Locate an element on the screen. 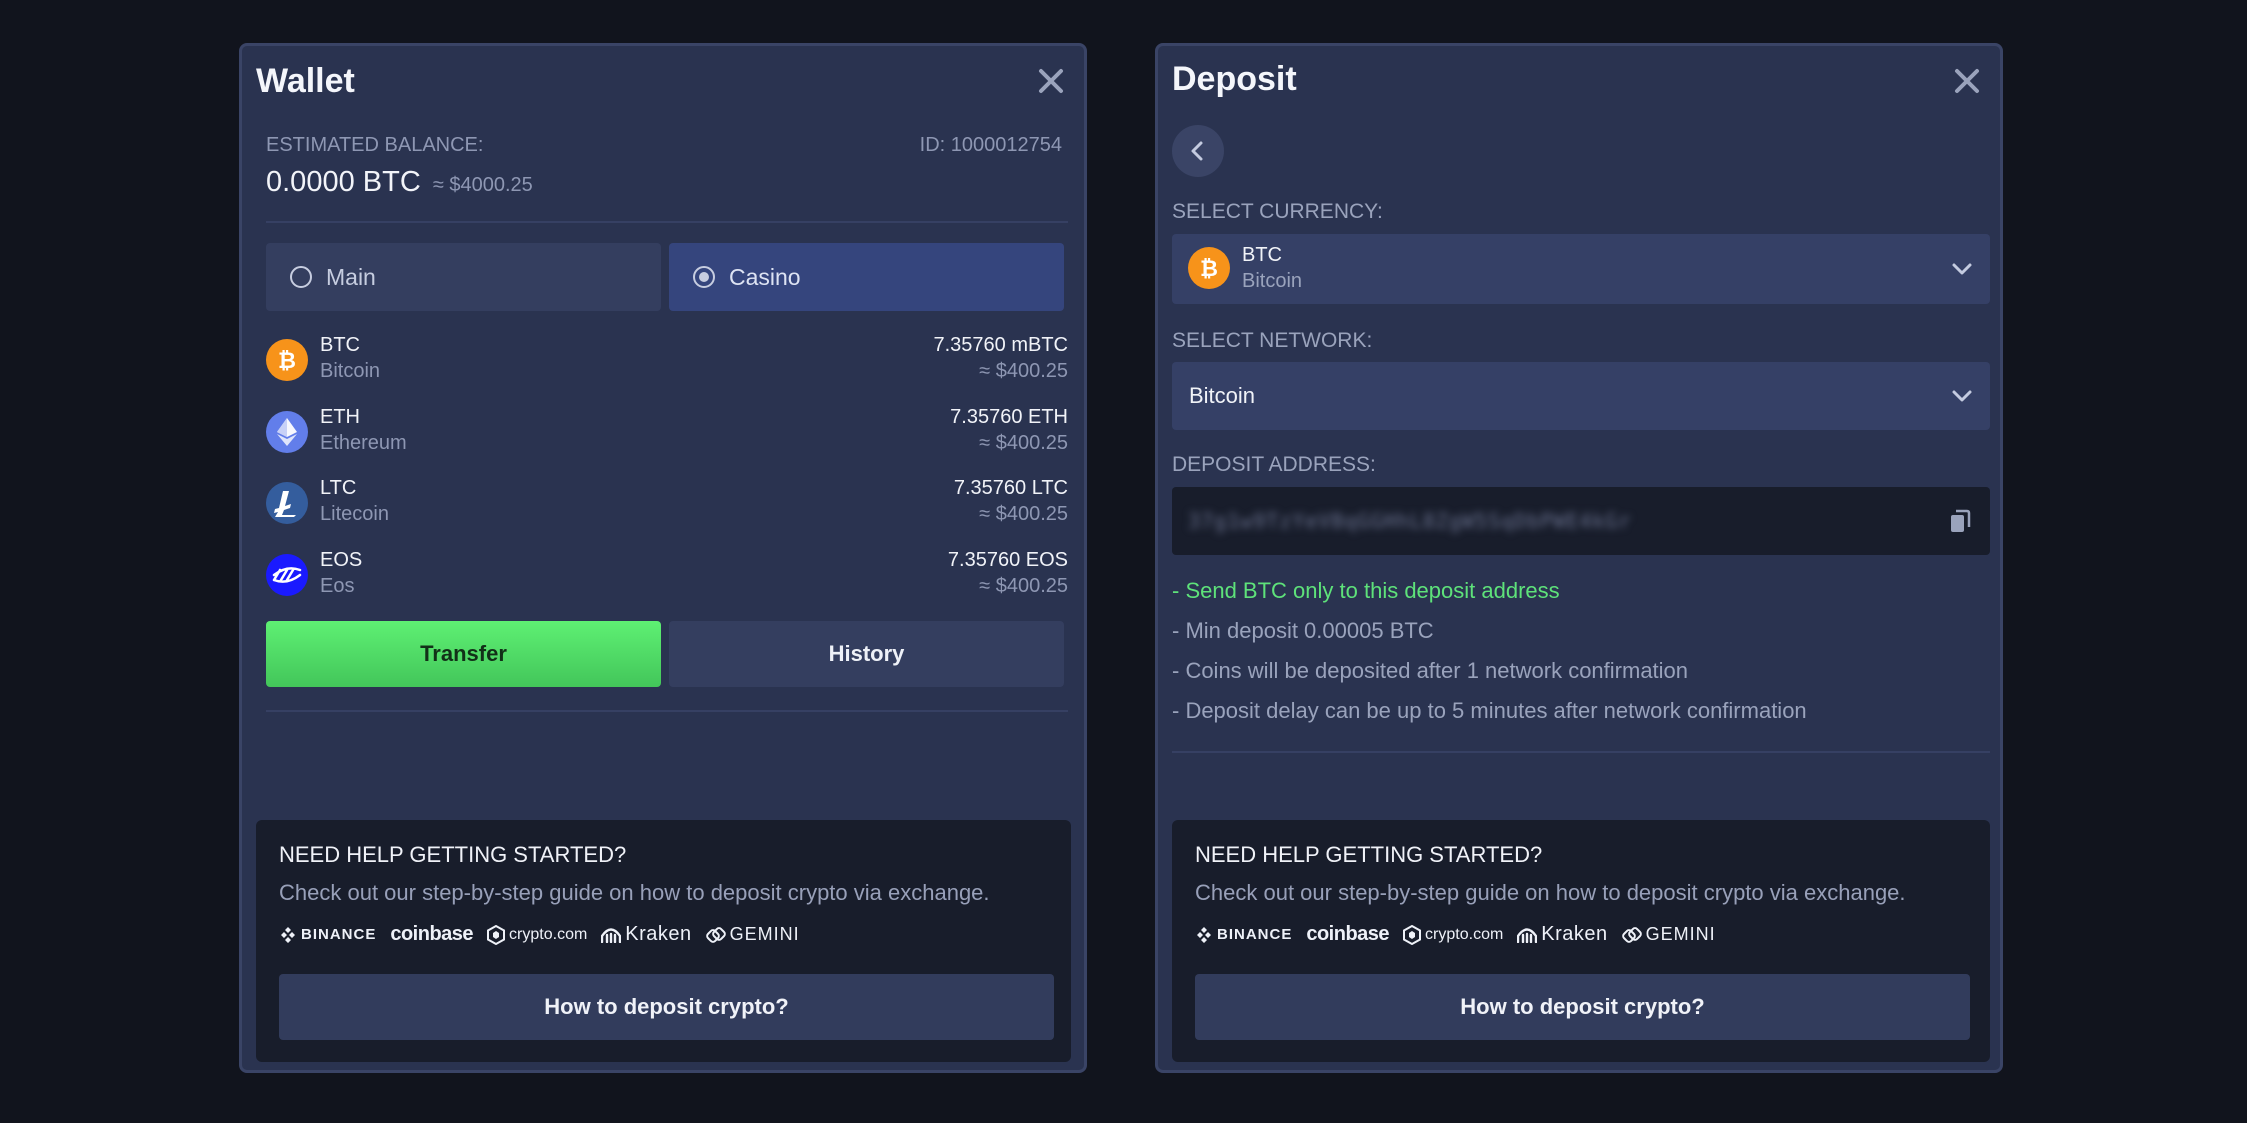 The height and width of the screenshot is (1123, 2247). coin-name: Bitcoin is located at coordinates (350, 371).